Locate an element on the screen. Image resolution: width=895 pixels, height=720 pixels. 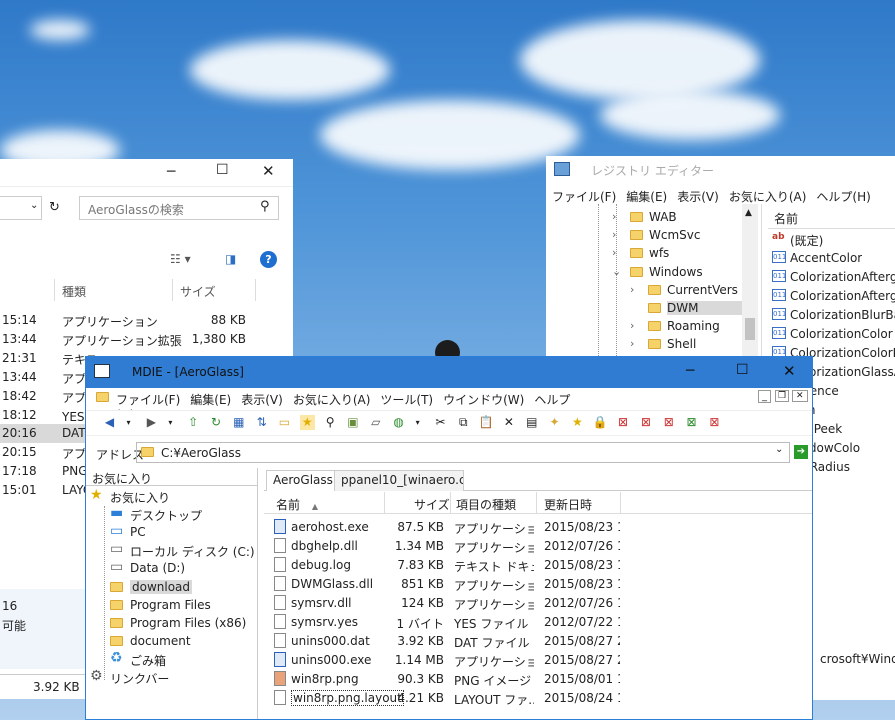
tree-item: › WAB is located at coordinates (654, 217).